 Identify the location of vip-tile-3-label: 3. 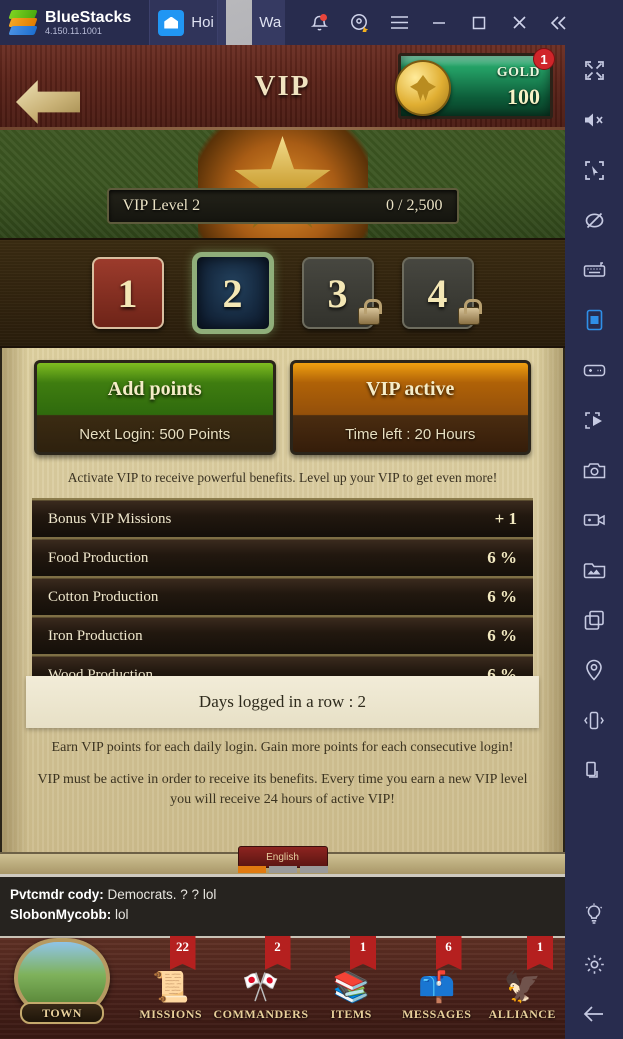
(337, 293).